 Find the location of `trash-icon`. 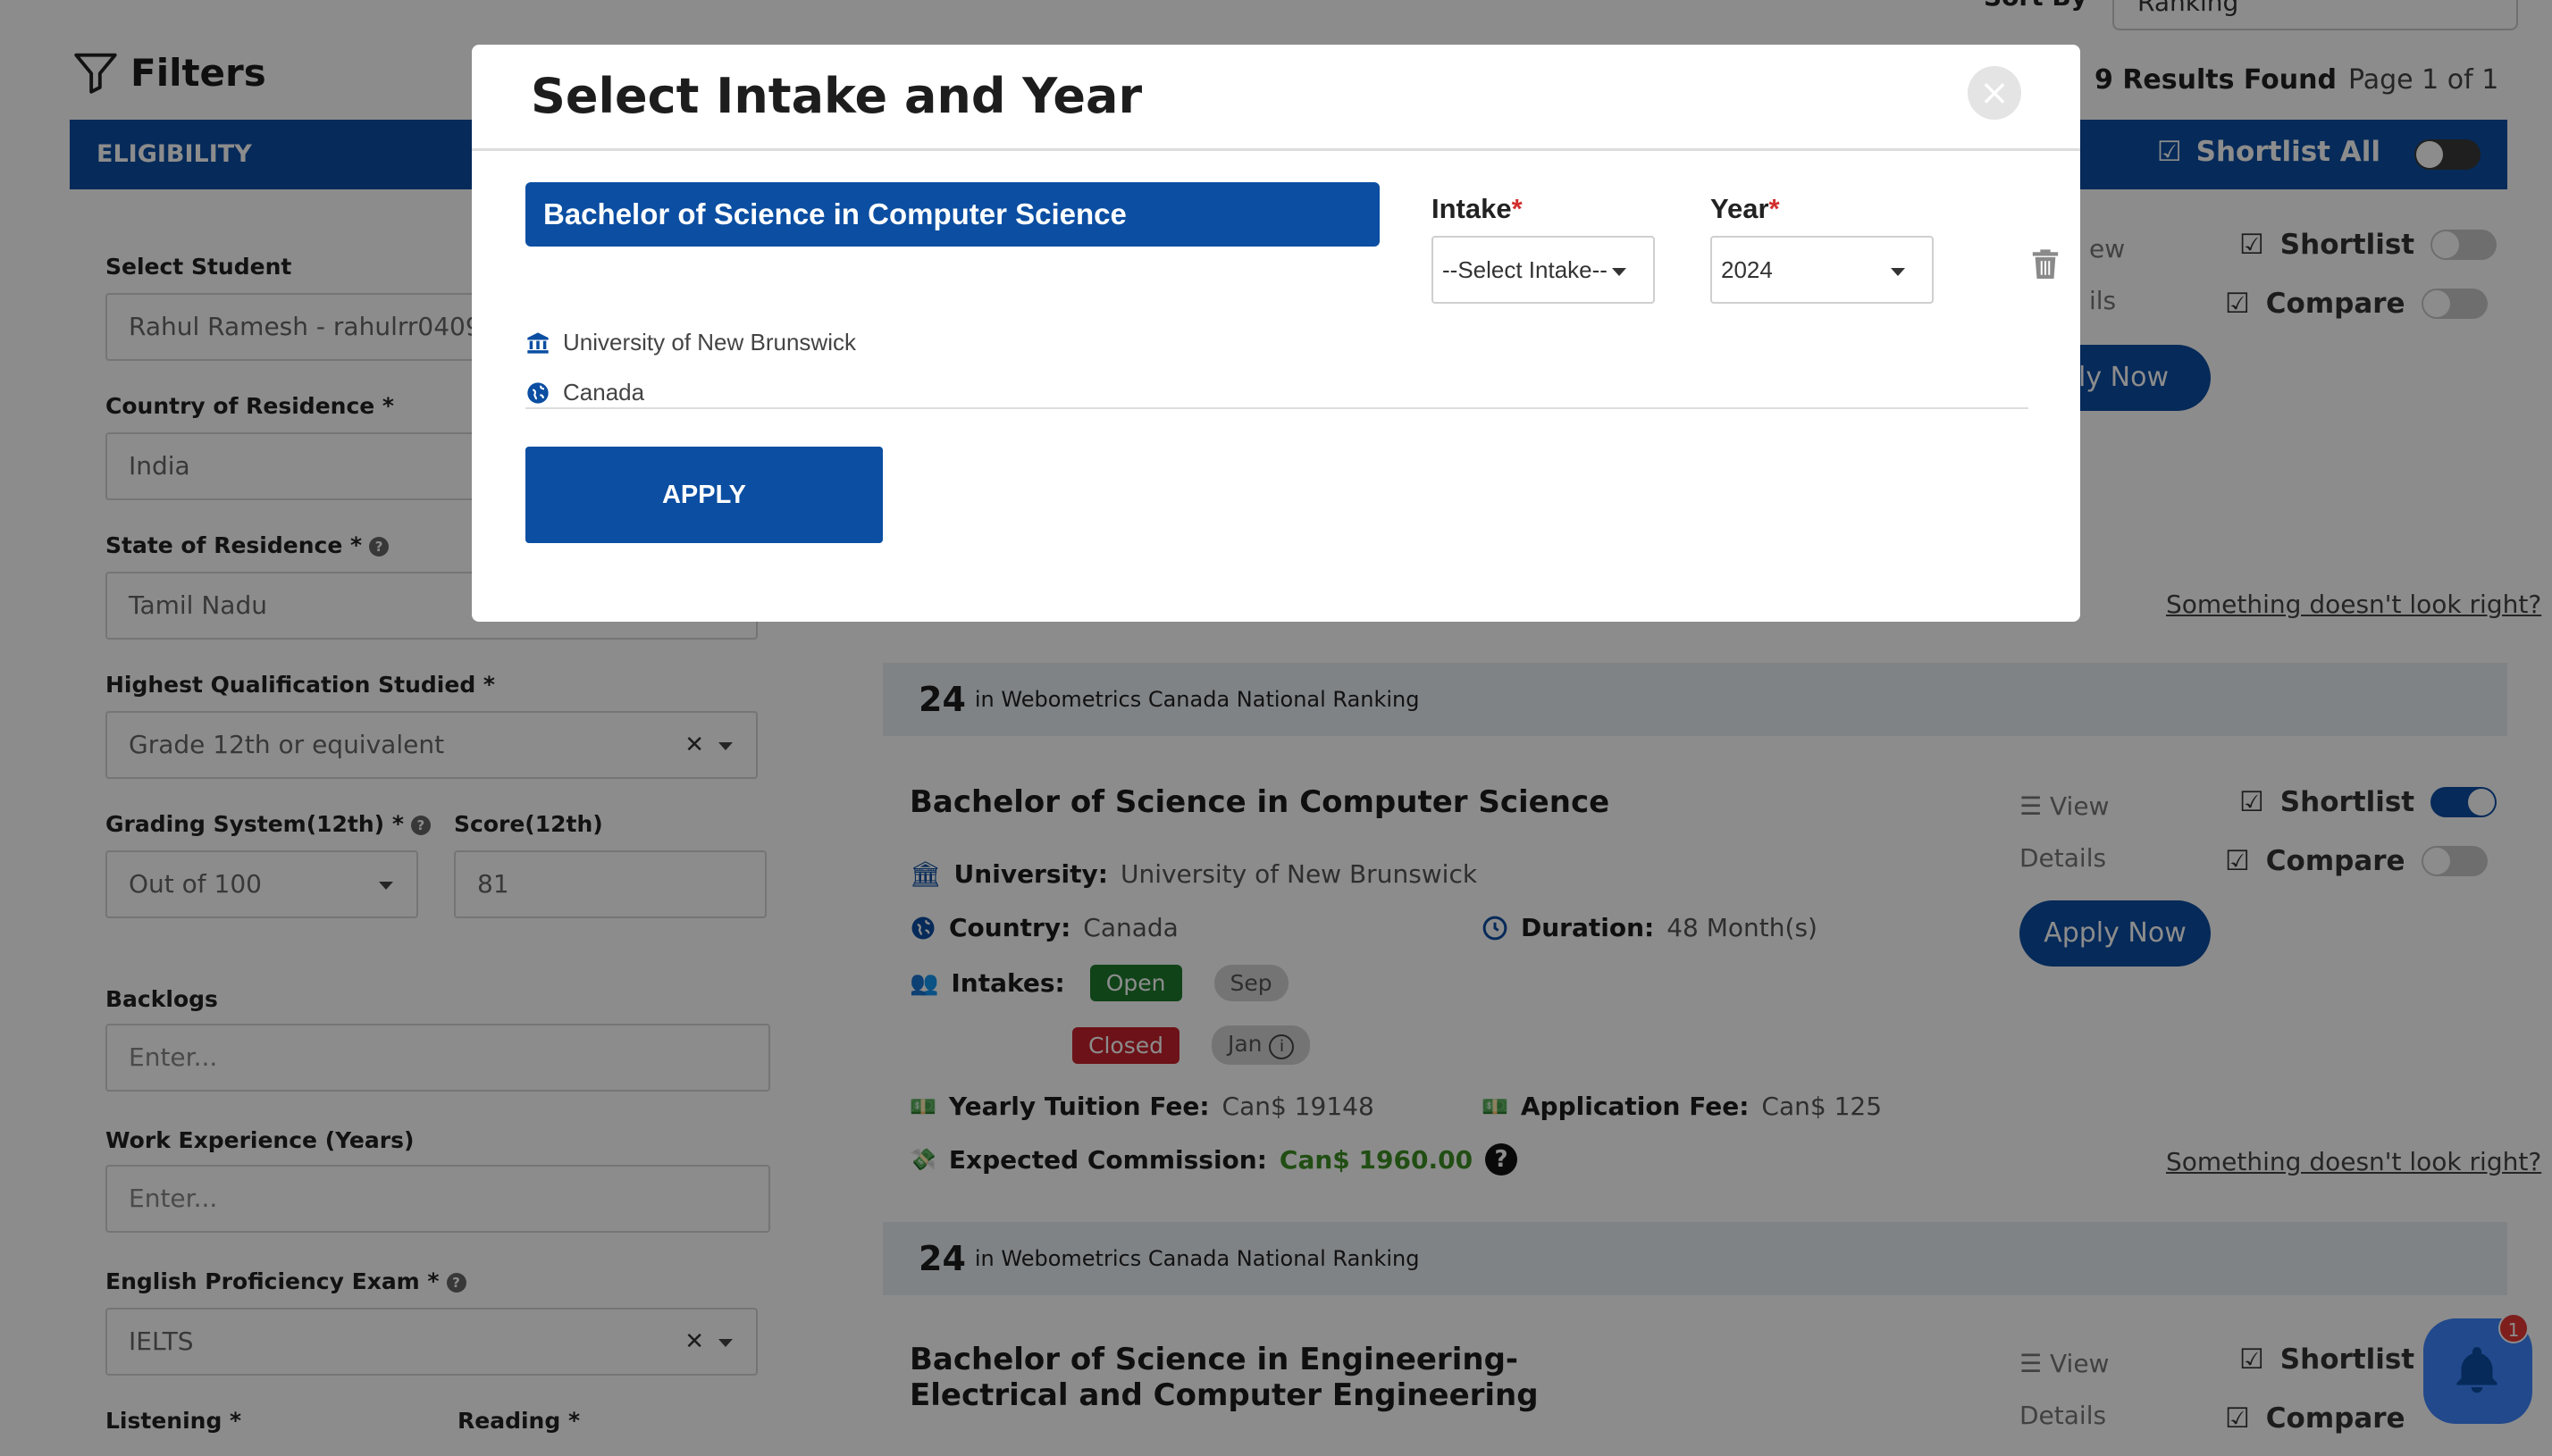

trash-icon is located at coordinates (2045, 263).